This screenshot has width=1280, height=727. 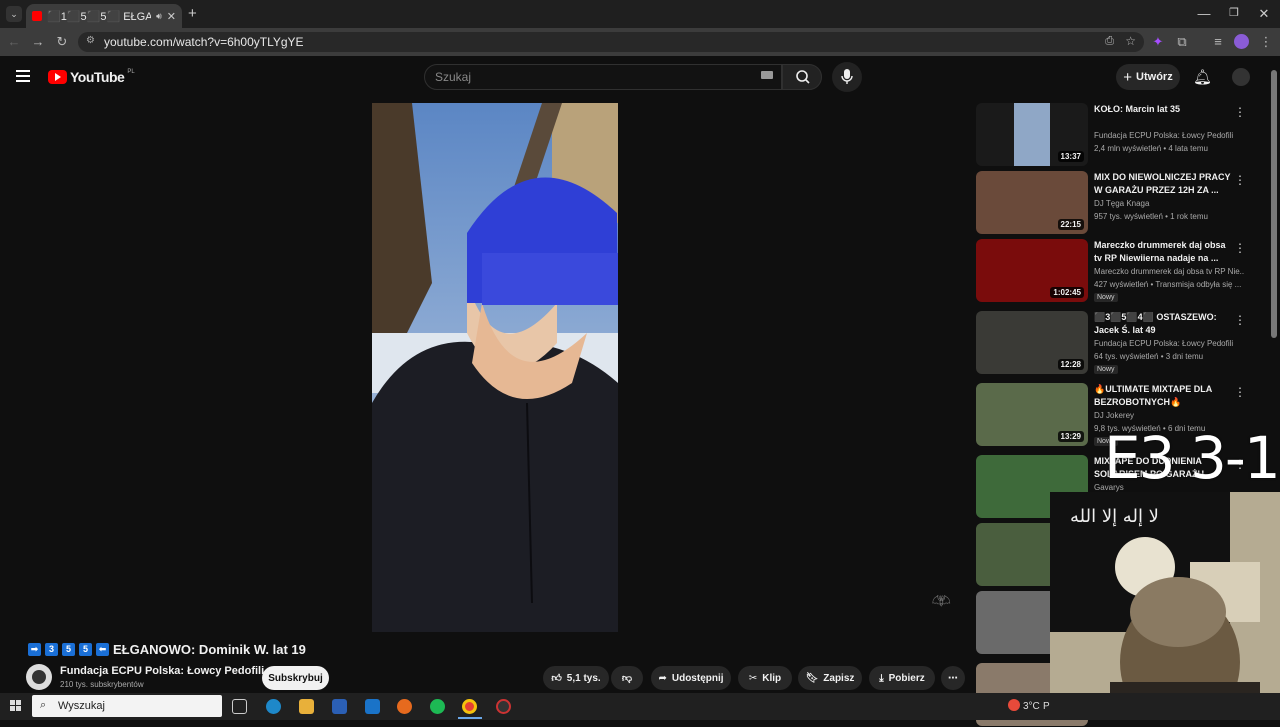 I want to click on dislike-button: 👎︎, so click(x=627, y=678).